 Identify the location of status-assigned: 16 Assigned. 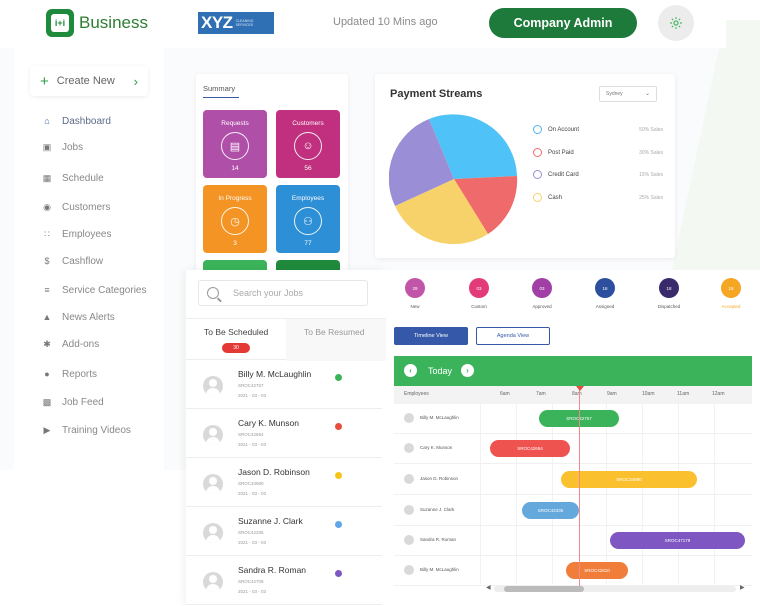
(605, 293).